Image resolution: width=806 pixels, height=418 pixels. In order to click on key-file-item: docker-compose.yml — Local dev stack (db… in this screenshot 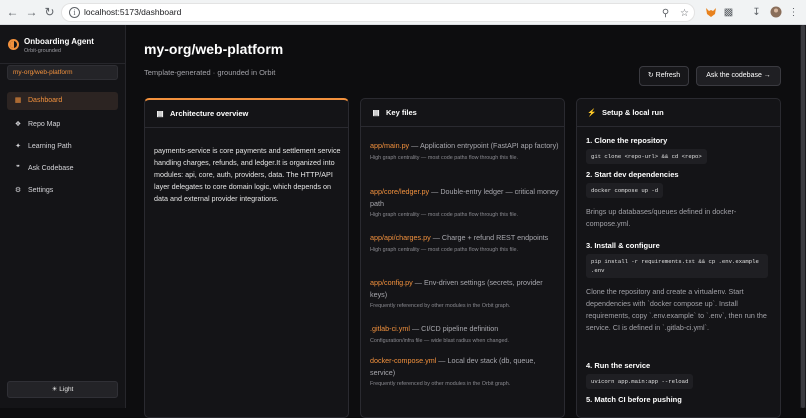, I will do `click(465, 371)`.